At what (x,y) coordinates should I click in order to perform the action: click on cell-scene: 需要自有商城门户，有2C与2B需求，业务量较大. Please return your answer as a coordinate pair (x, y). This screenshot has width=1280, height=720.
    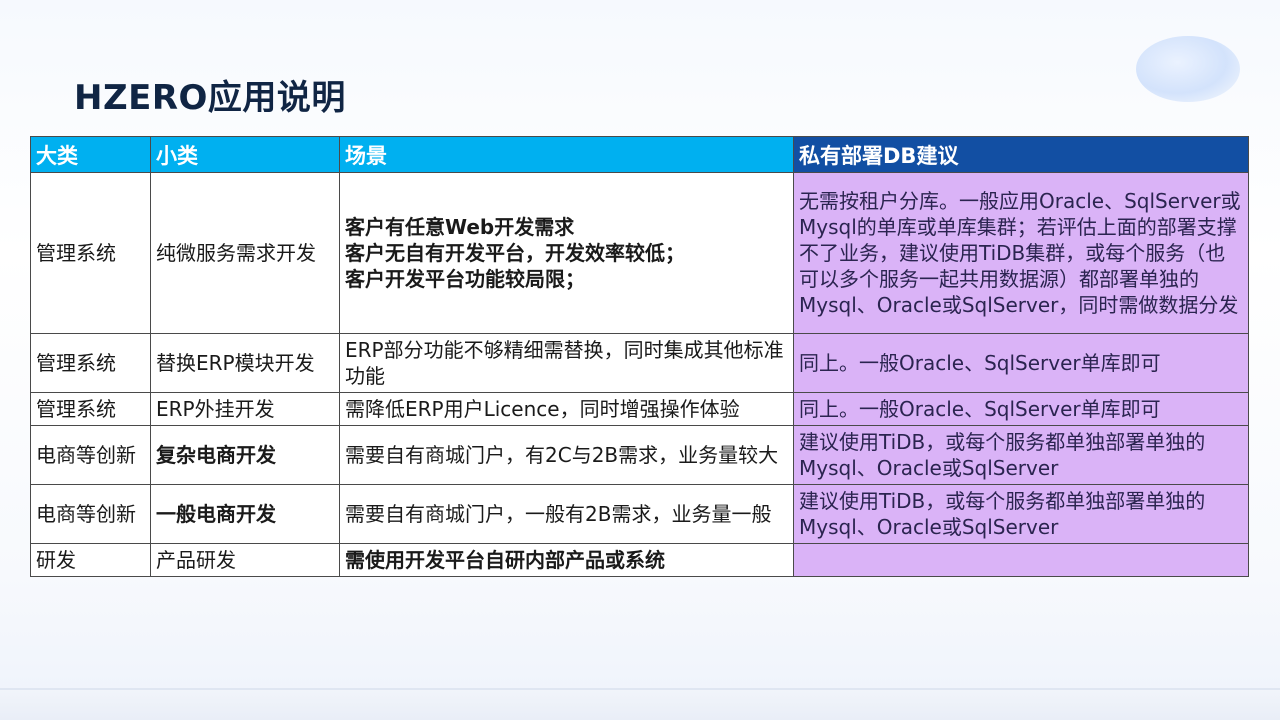
    Looking at the image, I should click on (566, 455).